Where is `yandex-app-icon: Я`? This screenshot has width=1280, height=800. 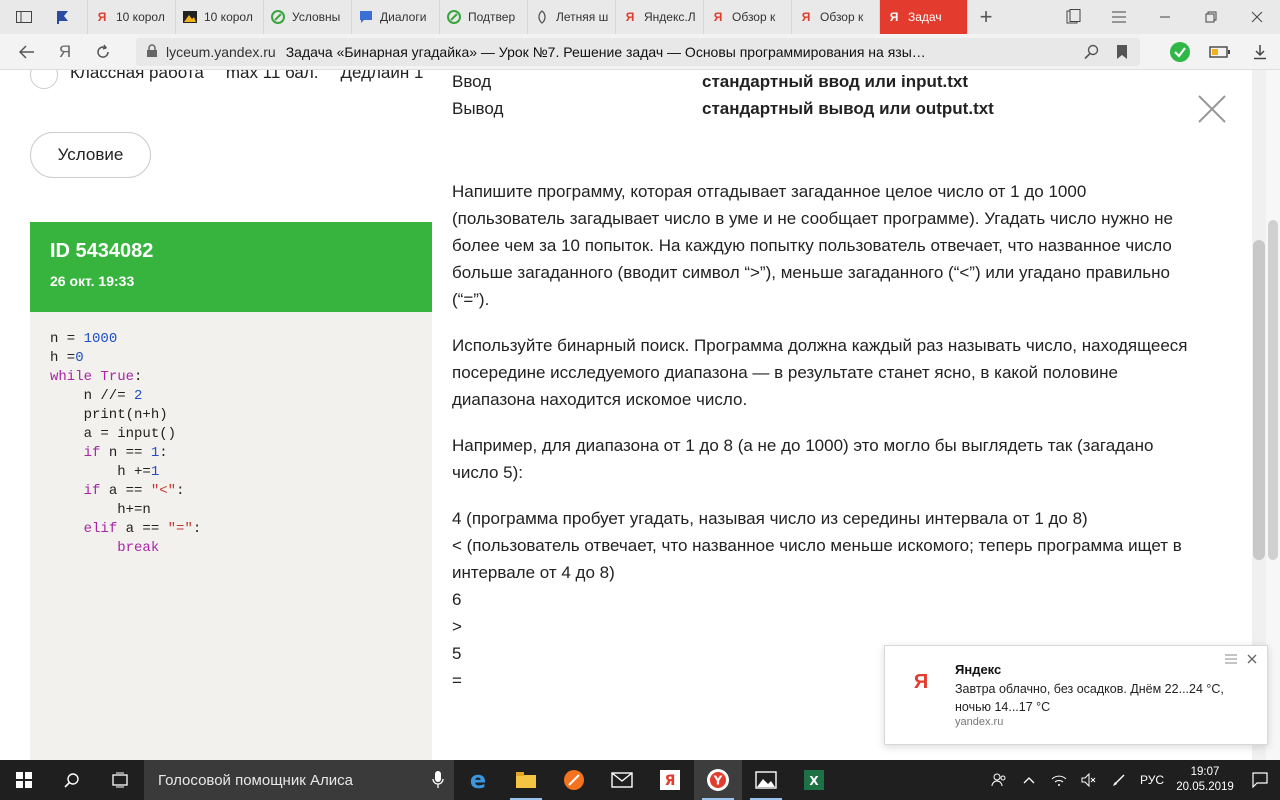 yandex-app-icon: Я is located at coordinates (670, 780).